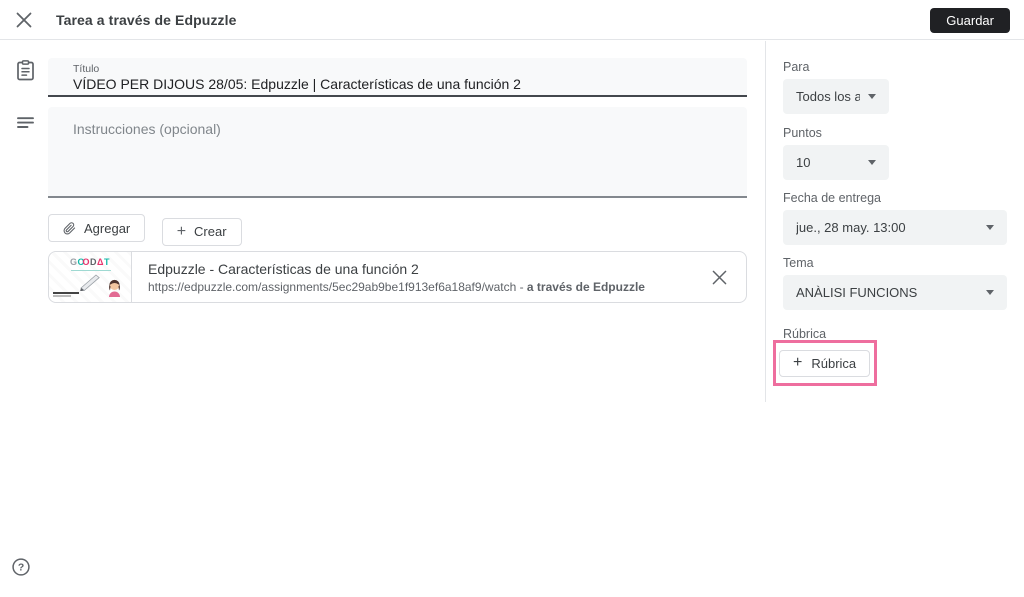 This screenshot has height=597, width=1024. I want to click on instructions-field, so click(397, 152).